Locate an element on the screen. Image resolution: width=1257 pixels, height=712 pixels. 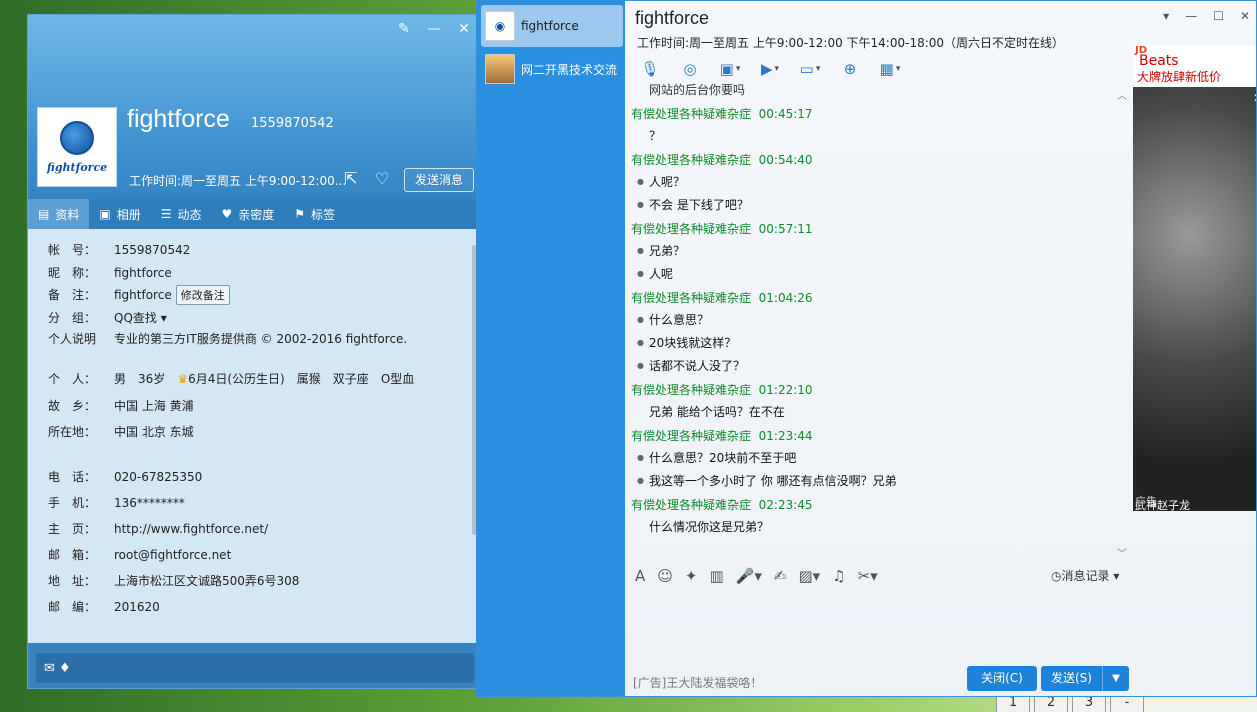
screenshot-scissors-icon: ✂▾ is located at coordinates (868, 576).